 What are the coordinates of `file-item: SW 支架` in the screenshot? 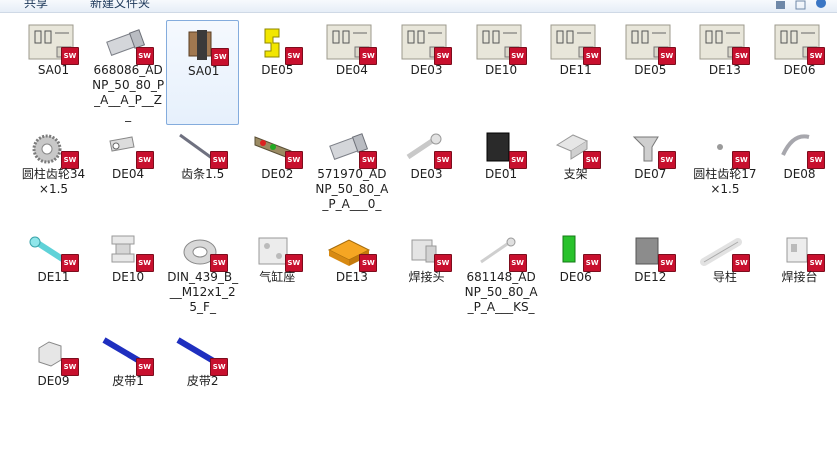 It's located at (575, 176).